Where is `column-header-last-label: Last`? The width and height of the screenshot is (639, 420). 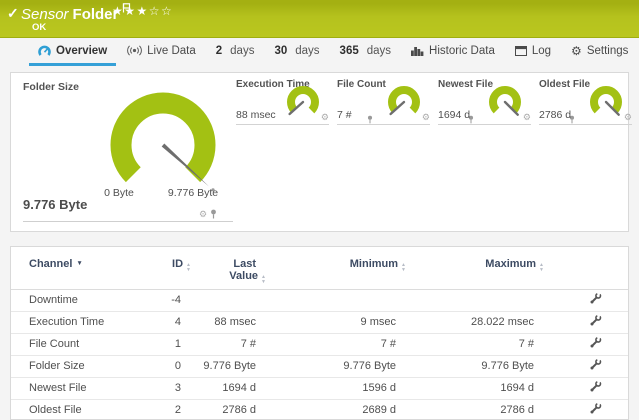
column-header-last-label: Last is located at coordinates (244, 264).